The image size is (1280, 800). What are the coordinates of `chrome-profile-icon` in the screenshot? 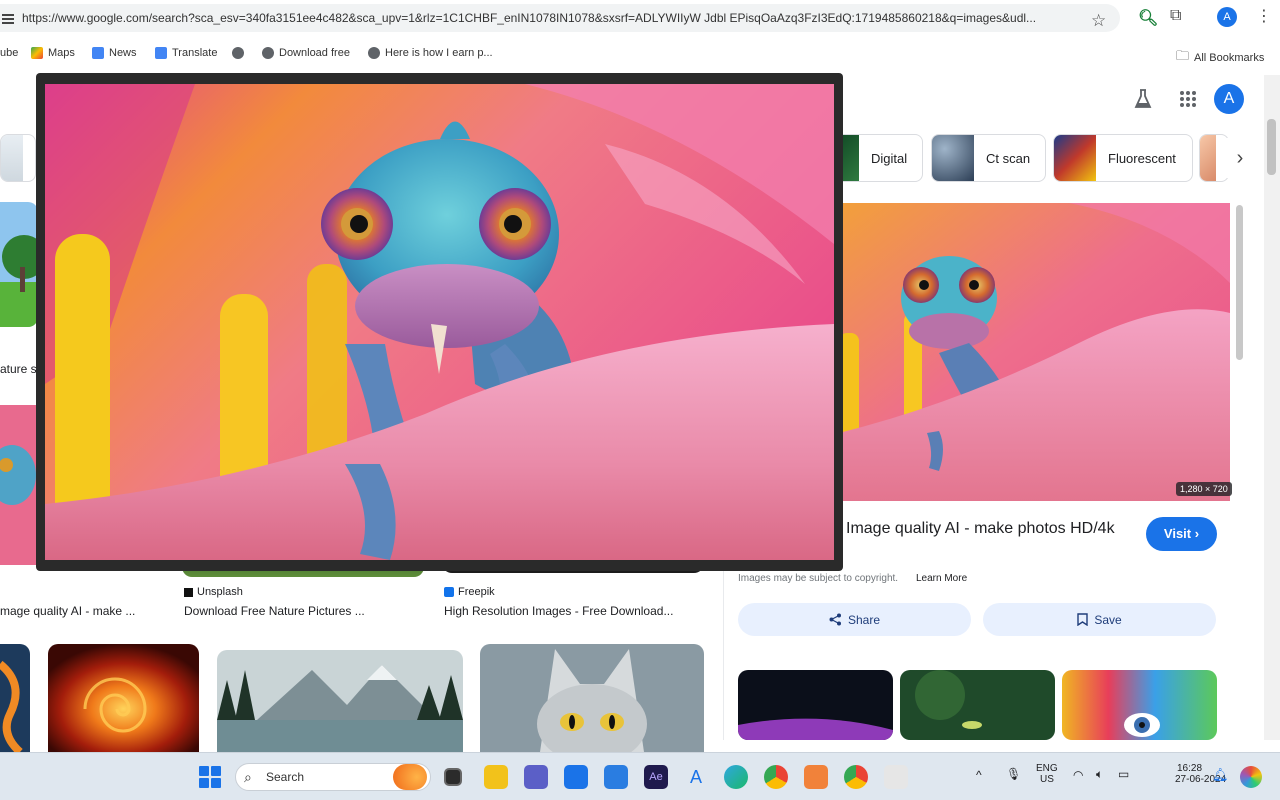 It's located at (856, 777).